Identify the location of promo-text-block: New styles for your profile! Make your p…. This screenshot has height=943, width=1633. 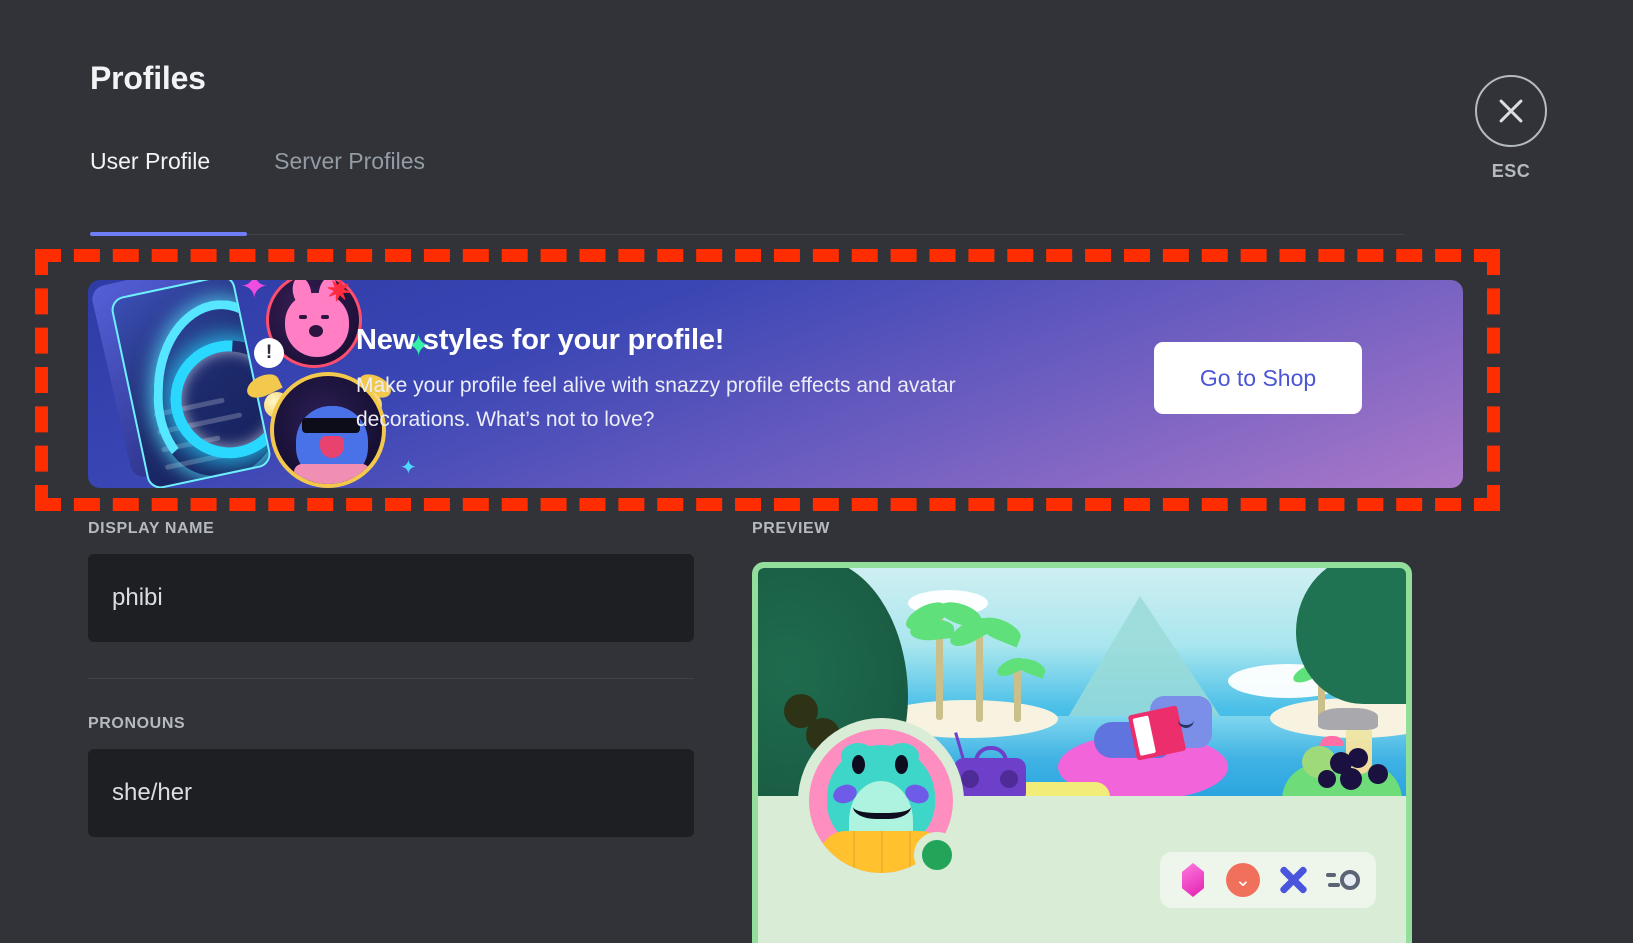
(706, 380).